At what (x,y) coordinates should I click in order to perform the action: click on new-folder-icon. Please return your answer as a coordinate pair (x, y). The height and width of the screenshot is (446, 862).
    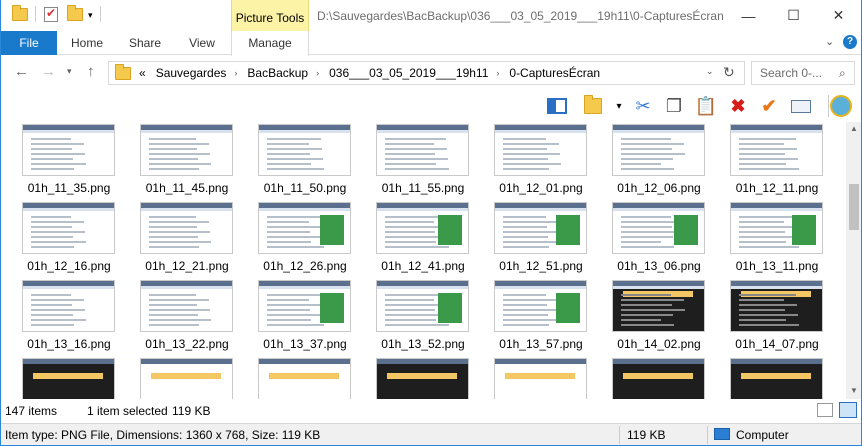
    Looking at the image, I should click on (75, 13).